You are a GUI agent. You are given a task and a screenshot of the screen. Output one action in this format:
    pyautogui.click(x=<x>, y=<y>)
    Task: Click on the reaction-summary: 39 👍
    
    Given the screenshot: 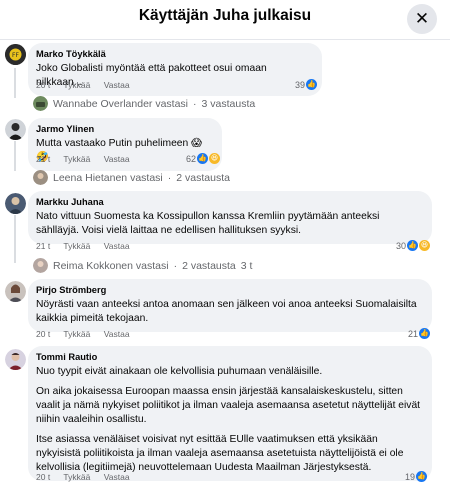 What is the action you would take?
    pyautogui.click(x=306, y=84)
    